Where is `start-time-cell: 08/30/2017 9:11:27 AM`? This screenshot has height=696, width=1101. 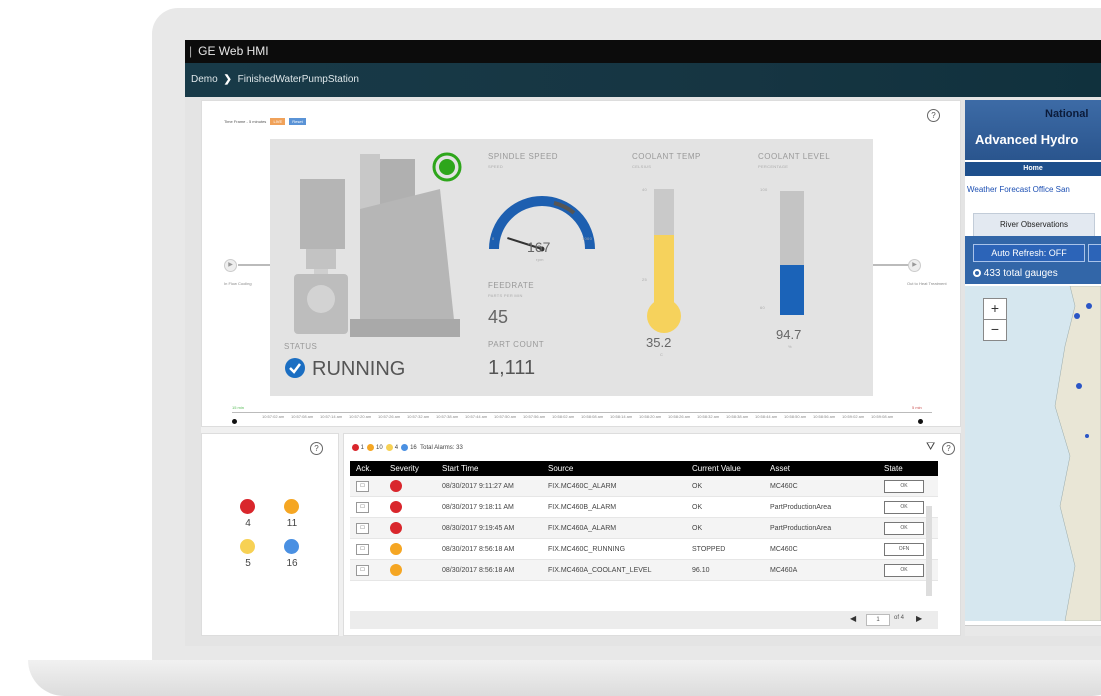
start-time-cell: 08/30/2017 9:11:27 AM is located at coordinates (489, 486).